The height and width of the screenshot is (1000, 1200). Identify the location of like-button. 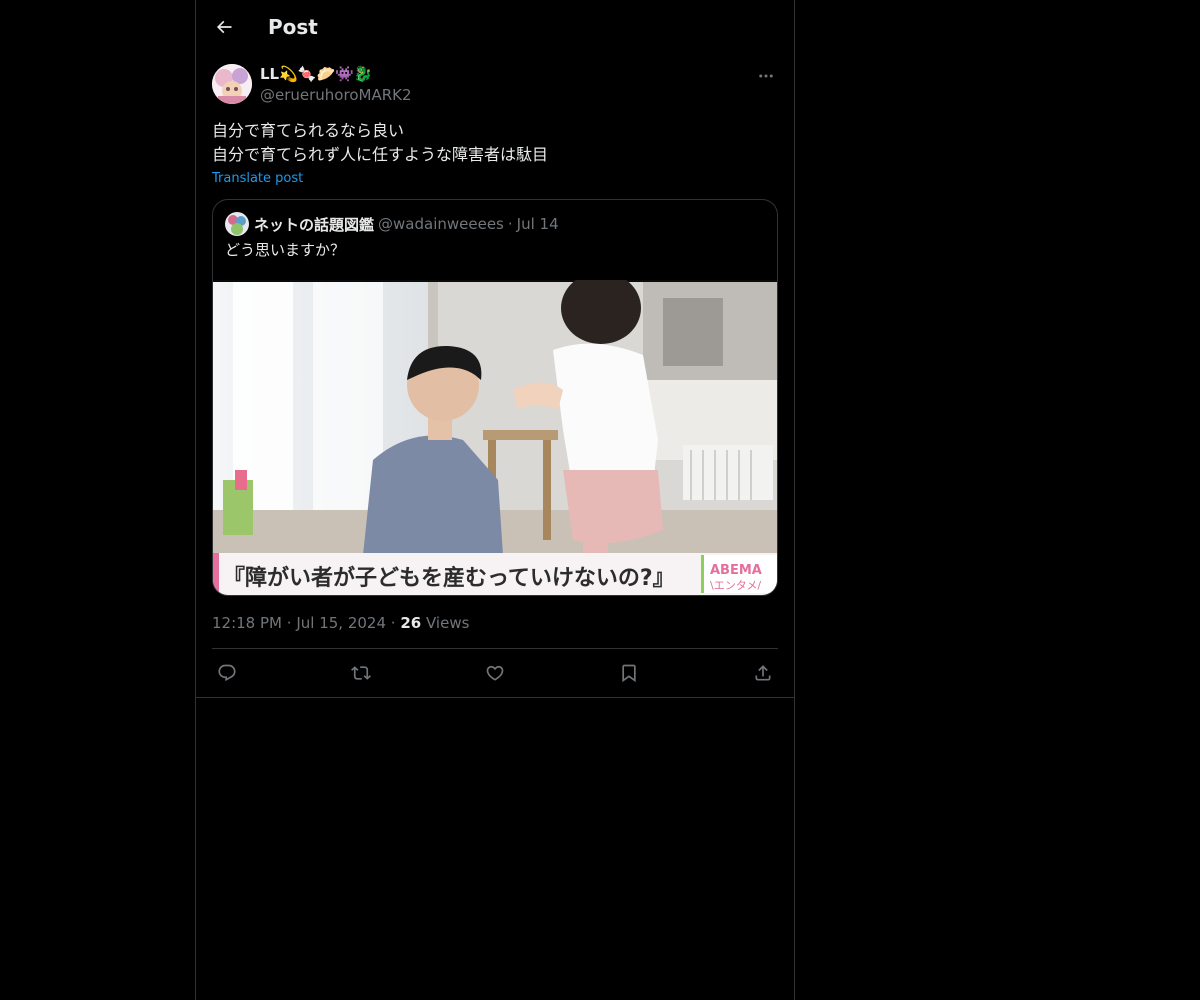
(495, 673).